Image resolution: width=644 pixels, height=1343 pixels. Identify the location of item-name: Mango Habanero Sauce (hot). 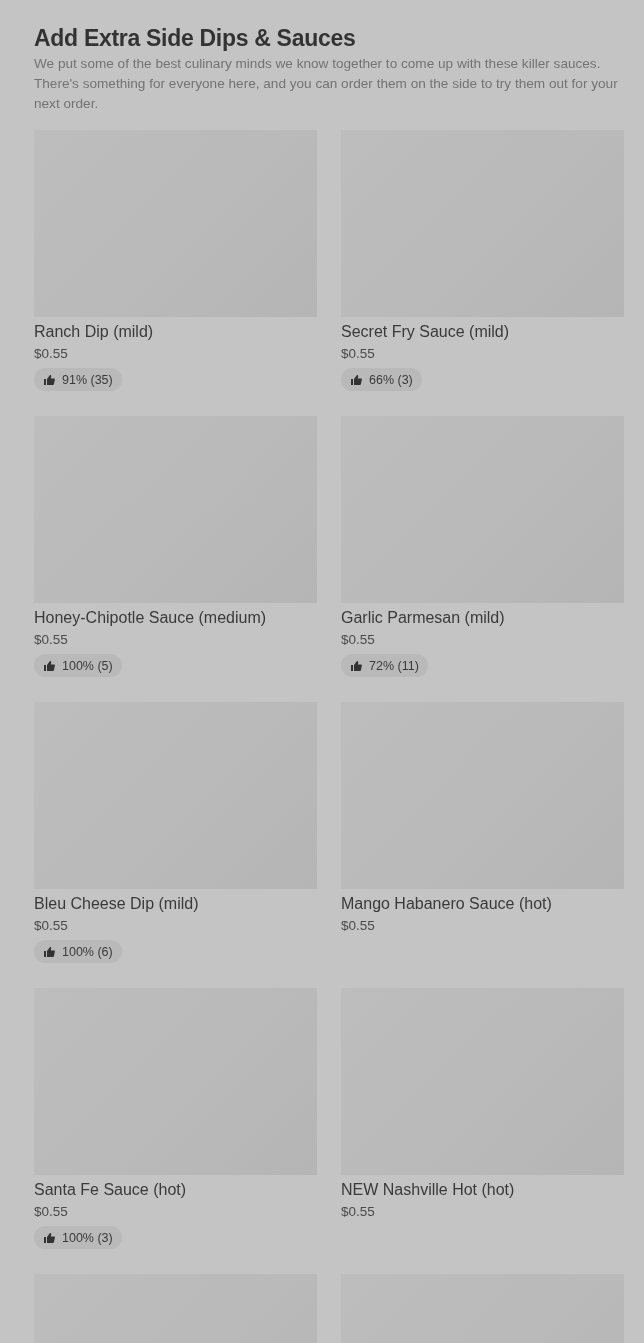
(446, 904).